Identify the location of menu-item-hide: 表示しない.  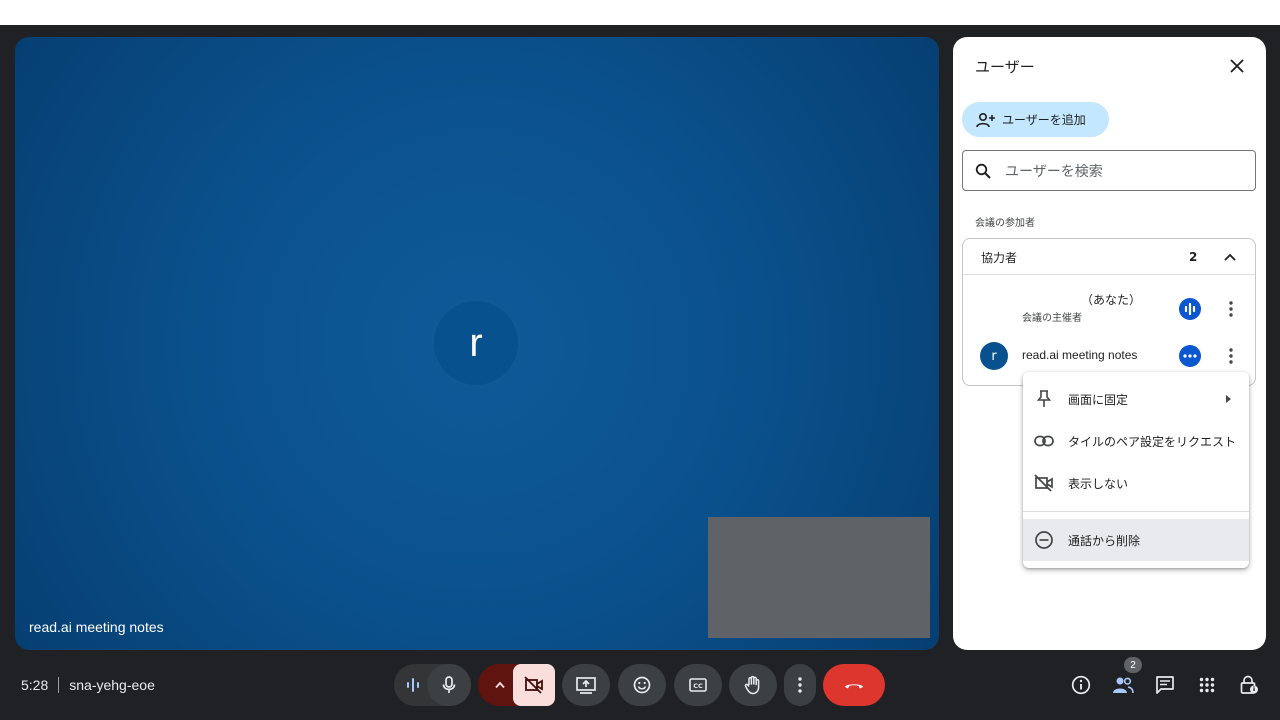
(1136, 483).